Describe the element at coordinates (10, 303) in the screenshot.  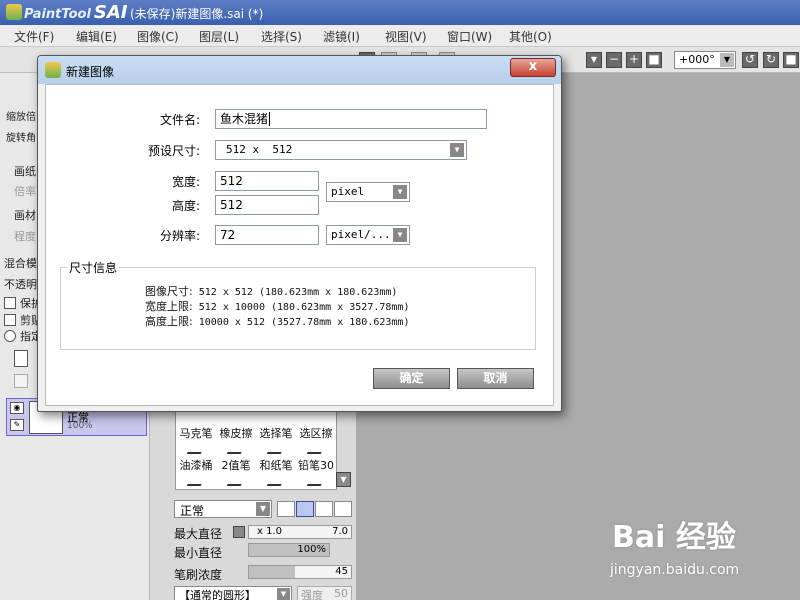
I see `preserve-opacity-checkbox` at that location.